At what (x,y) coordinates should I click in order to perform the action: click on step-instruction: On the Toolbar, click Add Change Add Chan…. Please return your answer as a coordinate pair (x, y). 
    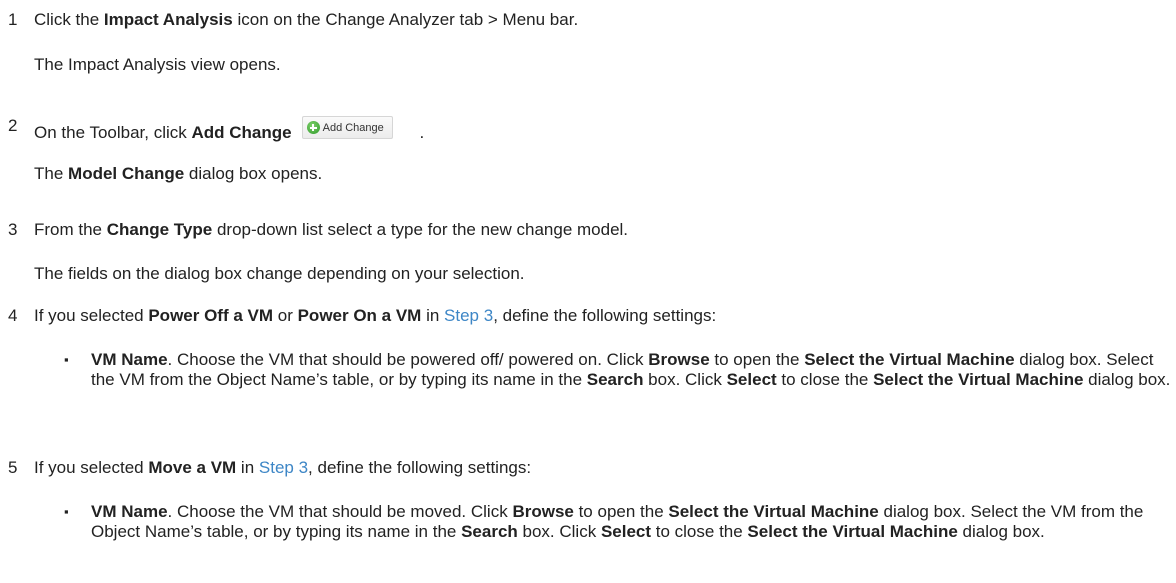
    Looking at the image, I should click on (229, 129).